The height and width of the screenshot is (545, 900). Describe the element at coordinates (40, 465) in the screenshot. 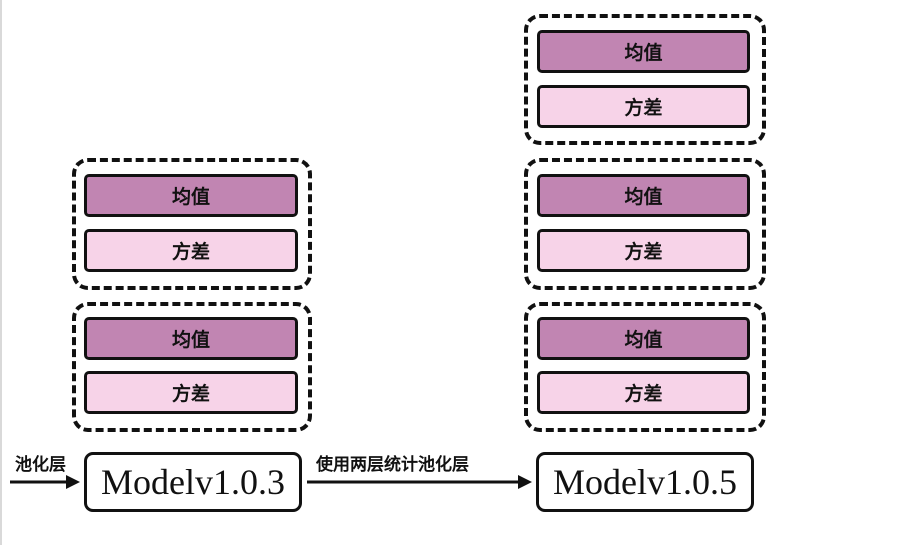

I see `left-edge-label: 池化层` at that location.